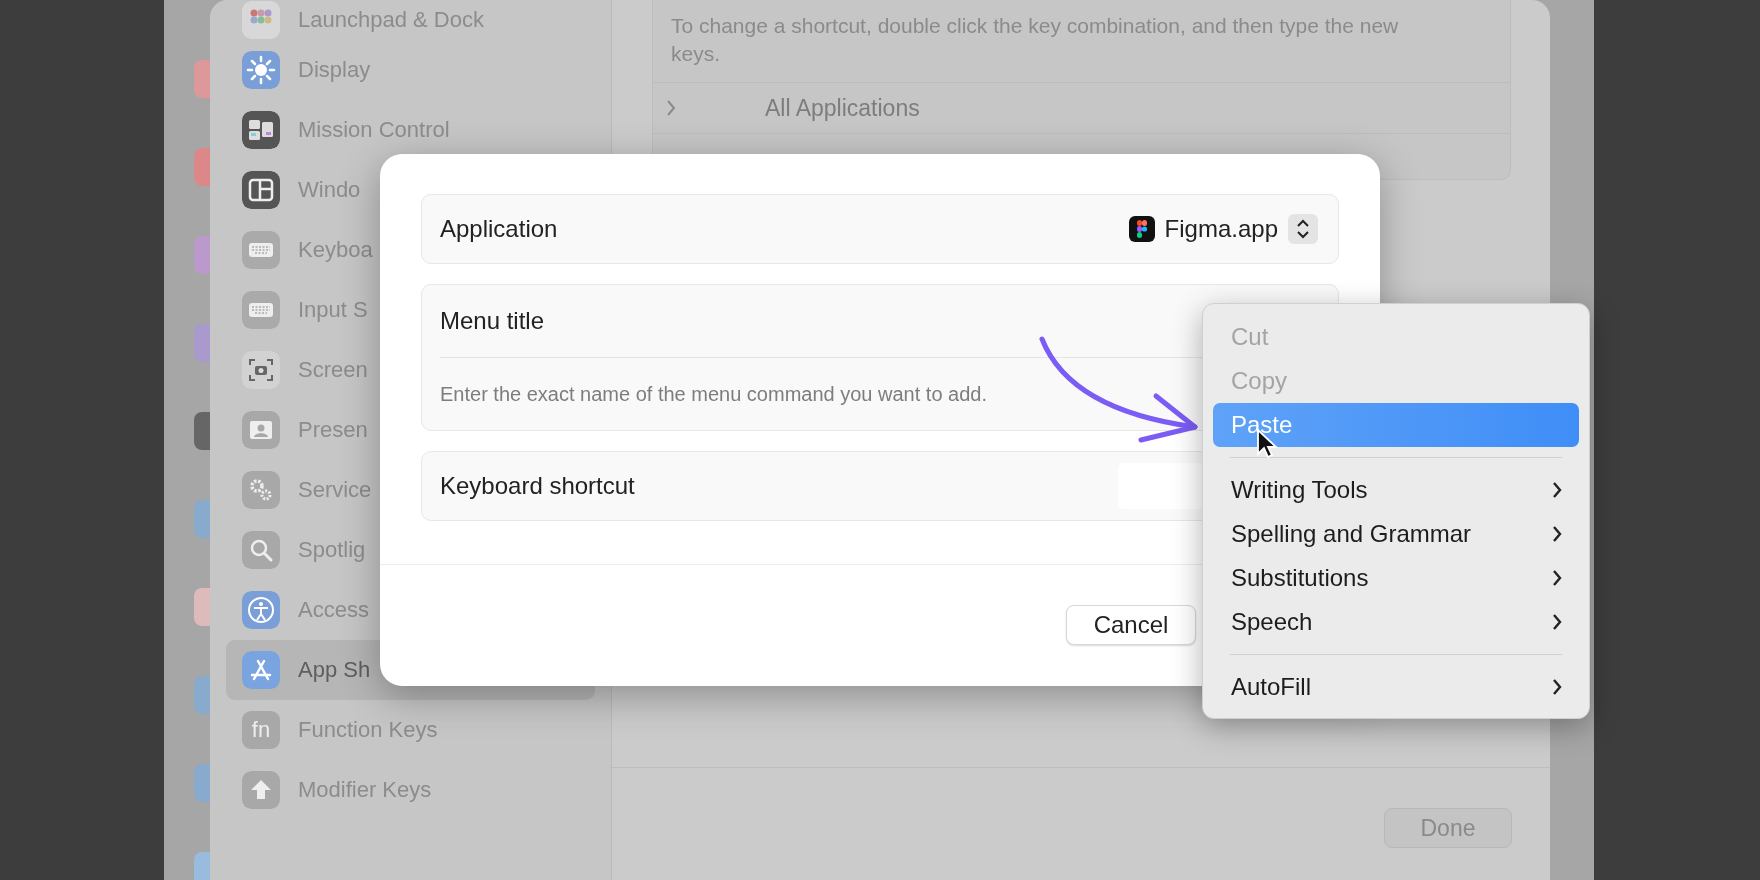 The height and width of the screenshot is (880, 1760). What do you see at coordinates (333, 370) in the screenshot?
I see `sidebar-label: Screen` at bounding box center [333, 370].